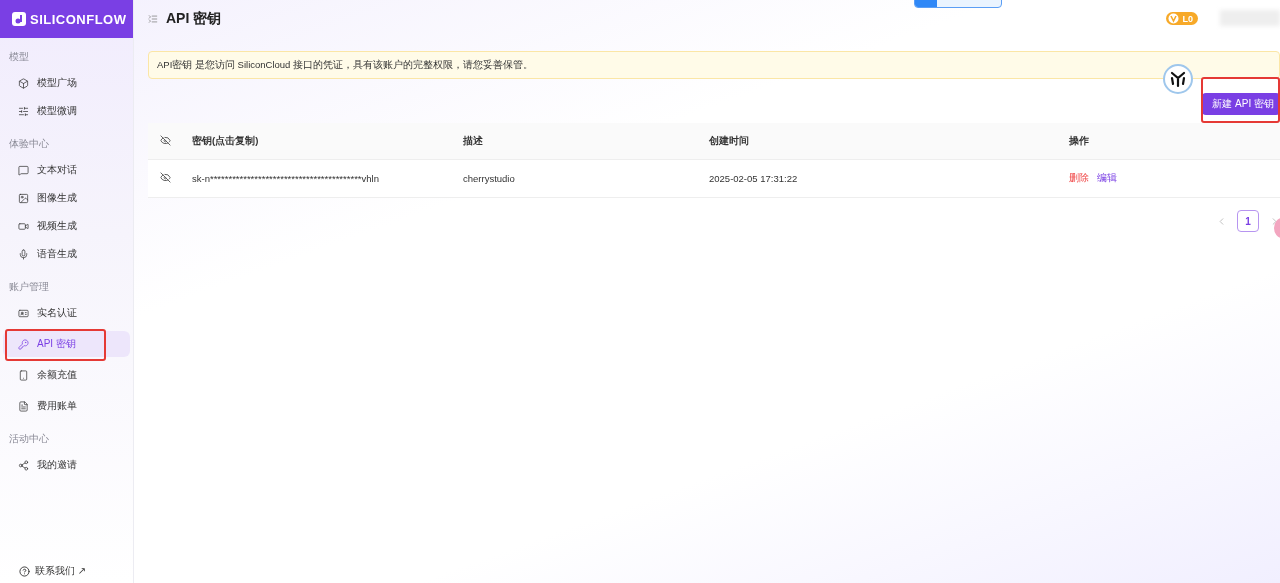 This screenshot has width=1280, height=583. What do you see at coordinates (24, 571) in the screenshot?
I see `help-icon` at bounding box center [24, 571].